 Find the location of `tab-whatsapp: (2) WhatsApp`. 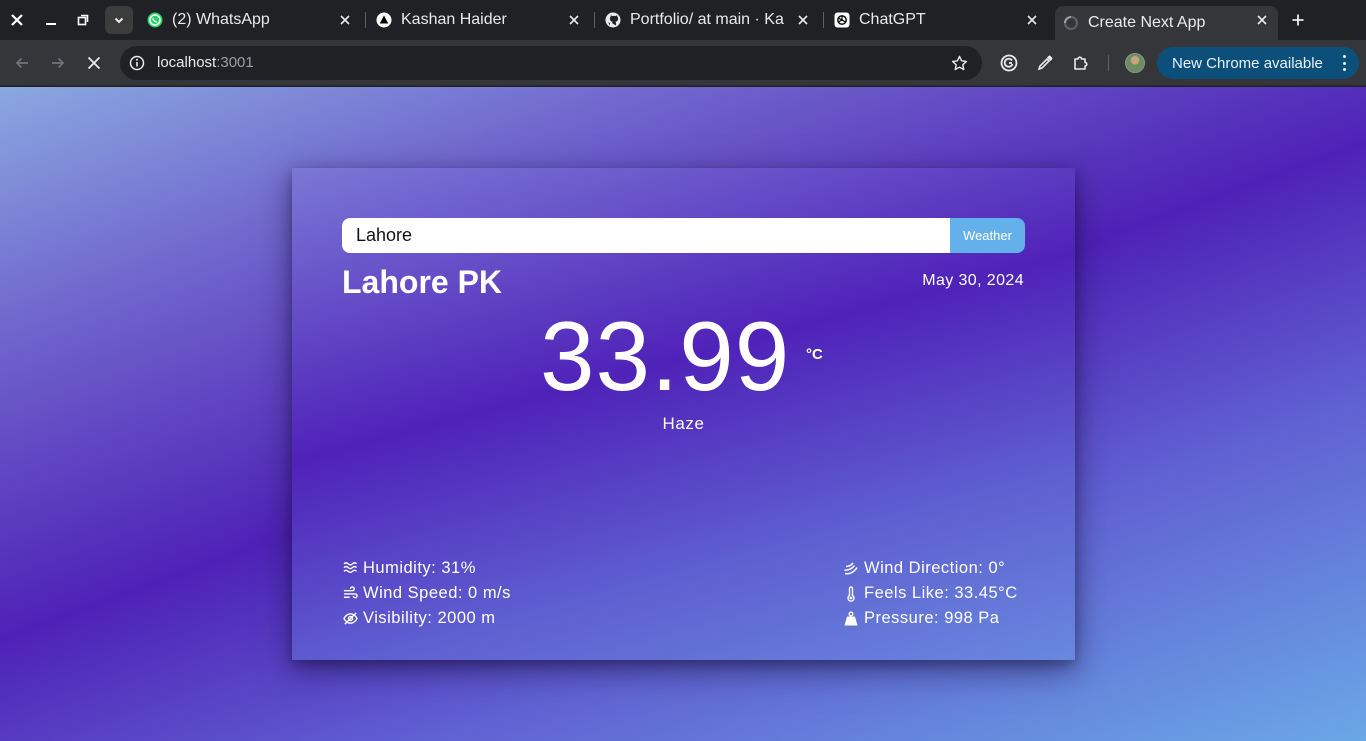

tab-whatsapp: (2) WhatsApp is located at coordinates (250, 20).